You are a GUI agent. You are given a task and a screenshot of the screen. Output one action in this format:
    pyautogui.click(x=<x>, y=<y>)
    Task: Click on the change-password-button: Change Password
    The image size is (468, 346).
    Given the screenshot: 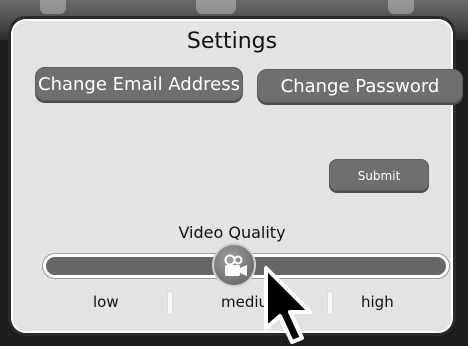 What is the action you would take?
    pyautogui.click(x=360, y=86)
    